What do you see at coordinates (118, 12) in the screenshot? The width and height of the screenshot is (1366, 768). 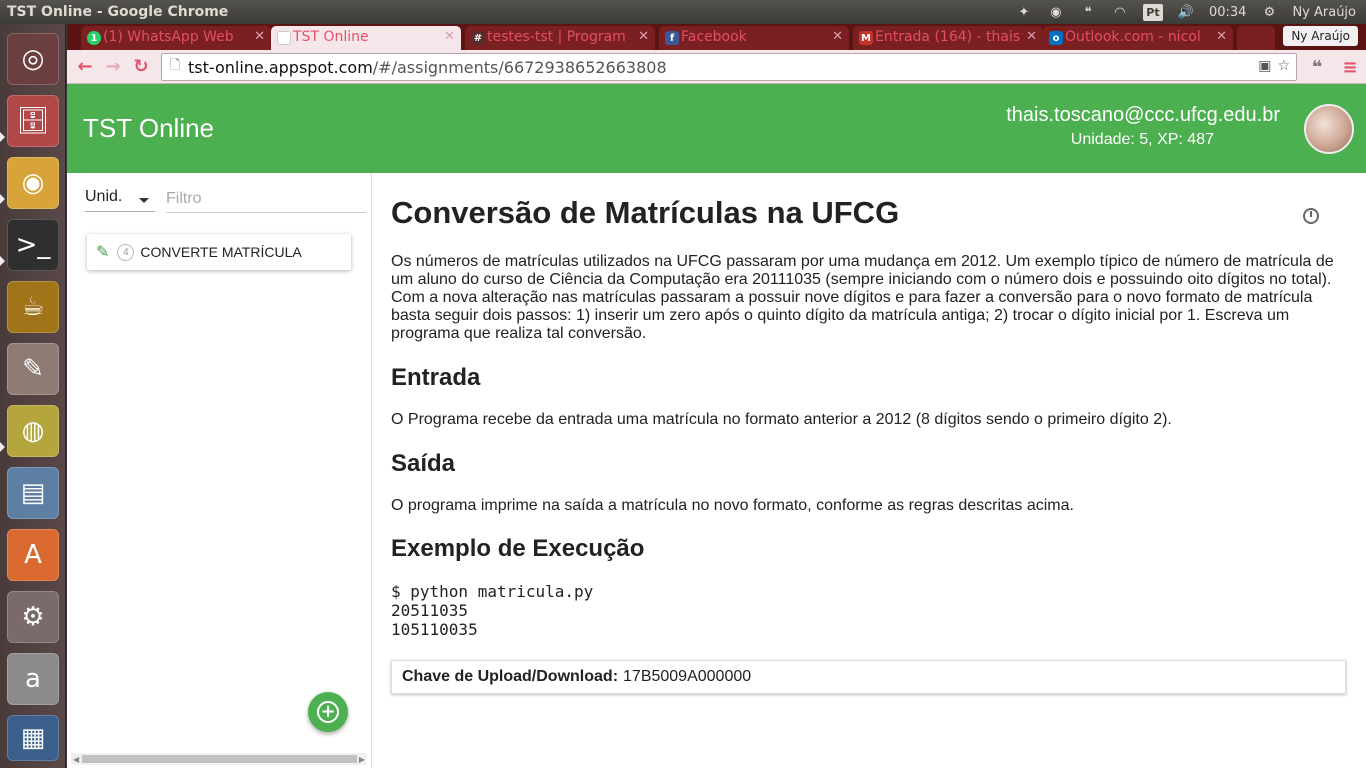 I see `window-title: TST Online - Google Chrome` at bounding box center [118, 12].